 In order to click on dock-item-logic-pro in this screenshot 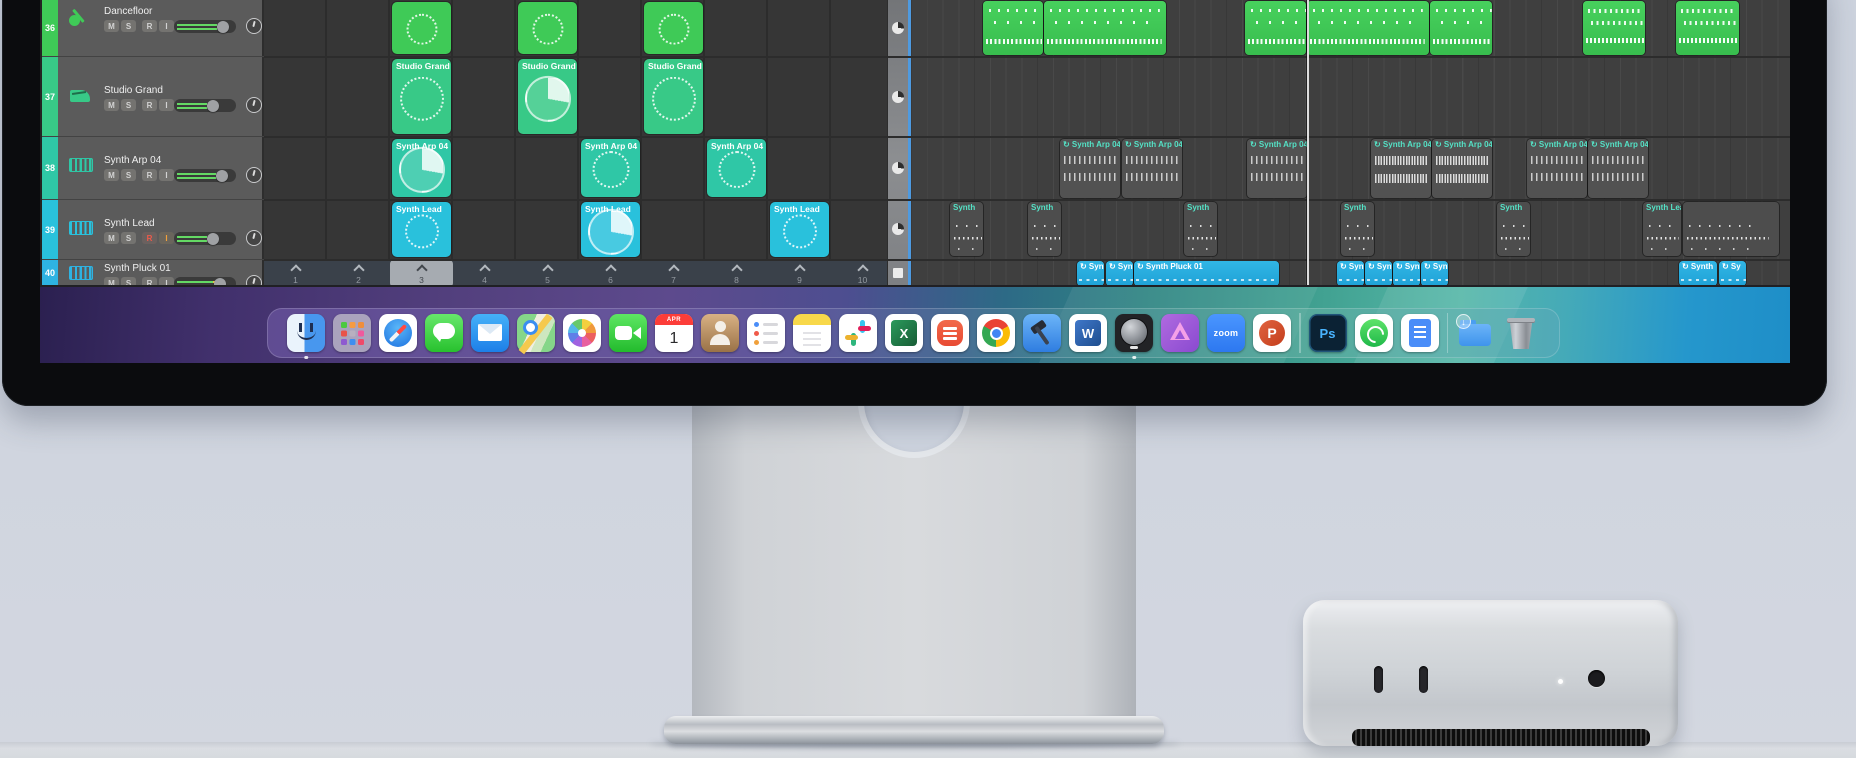, I will do `click(1134, 336)`.